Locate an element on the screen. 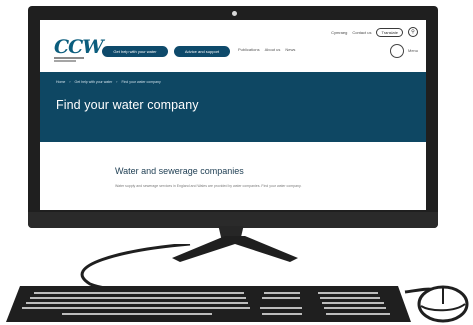  breadcrumb-item: Find your water company is located at coordinates (141, 82).